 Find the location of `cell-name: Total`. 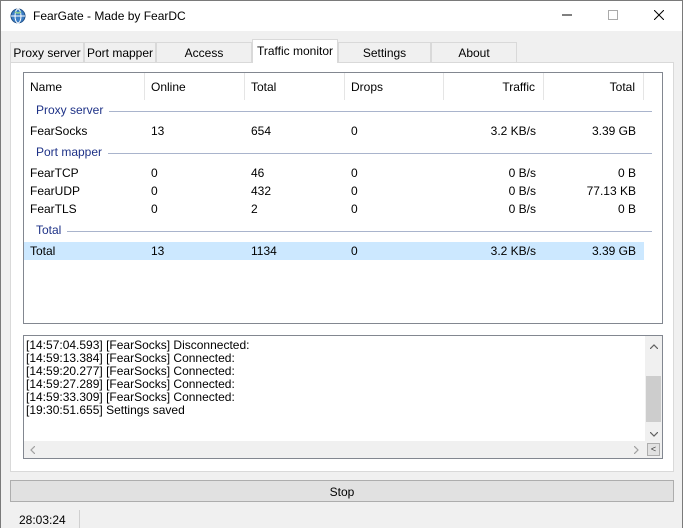

cell-name: Total is located at coordinates (43, 251).